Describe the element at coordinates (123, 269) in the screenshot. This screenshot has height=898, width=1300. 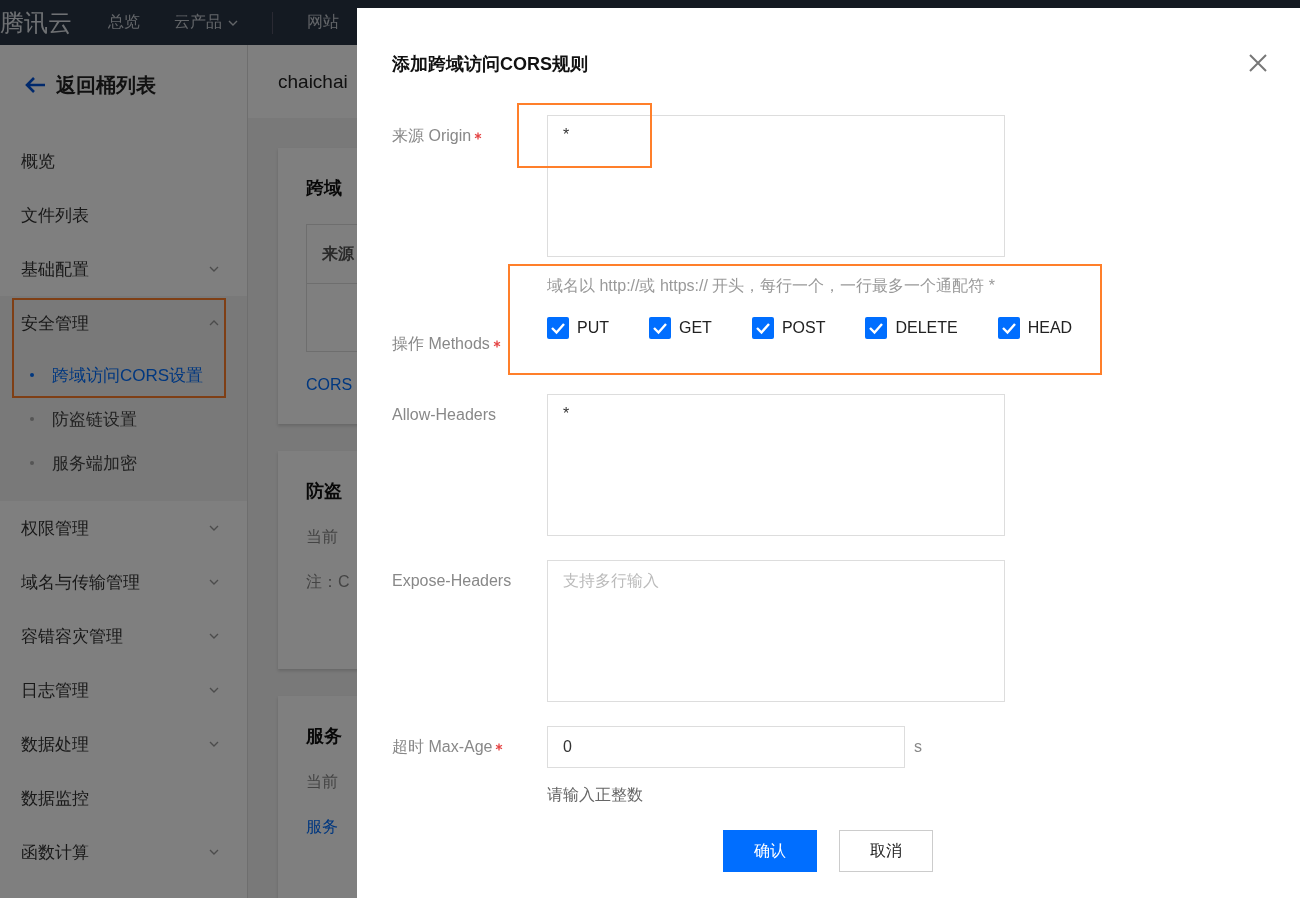
I see `sidebar-group: 基础配置` at that location.